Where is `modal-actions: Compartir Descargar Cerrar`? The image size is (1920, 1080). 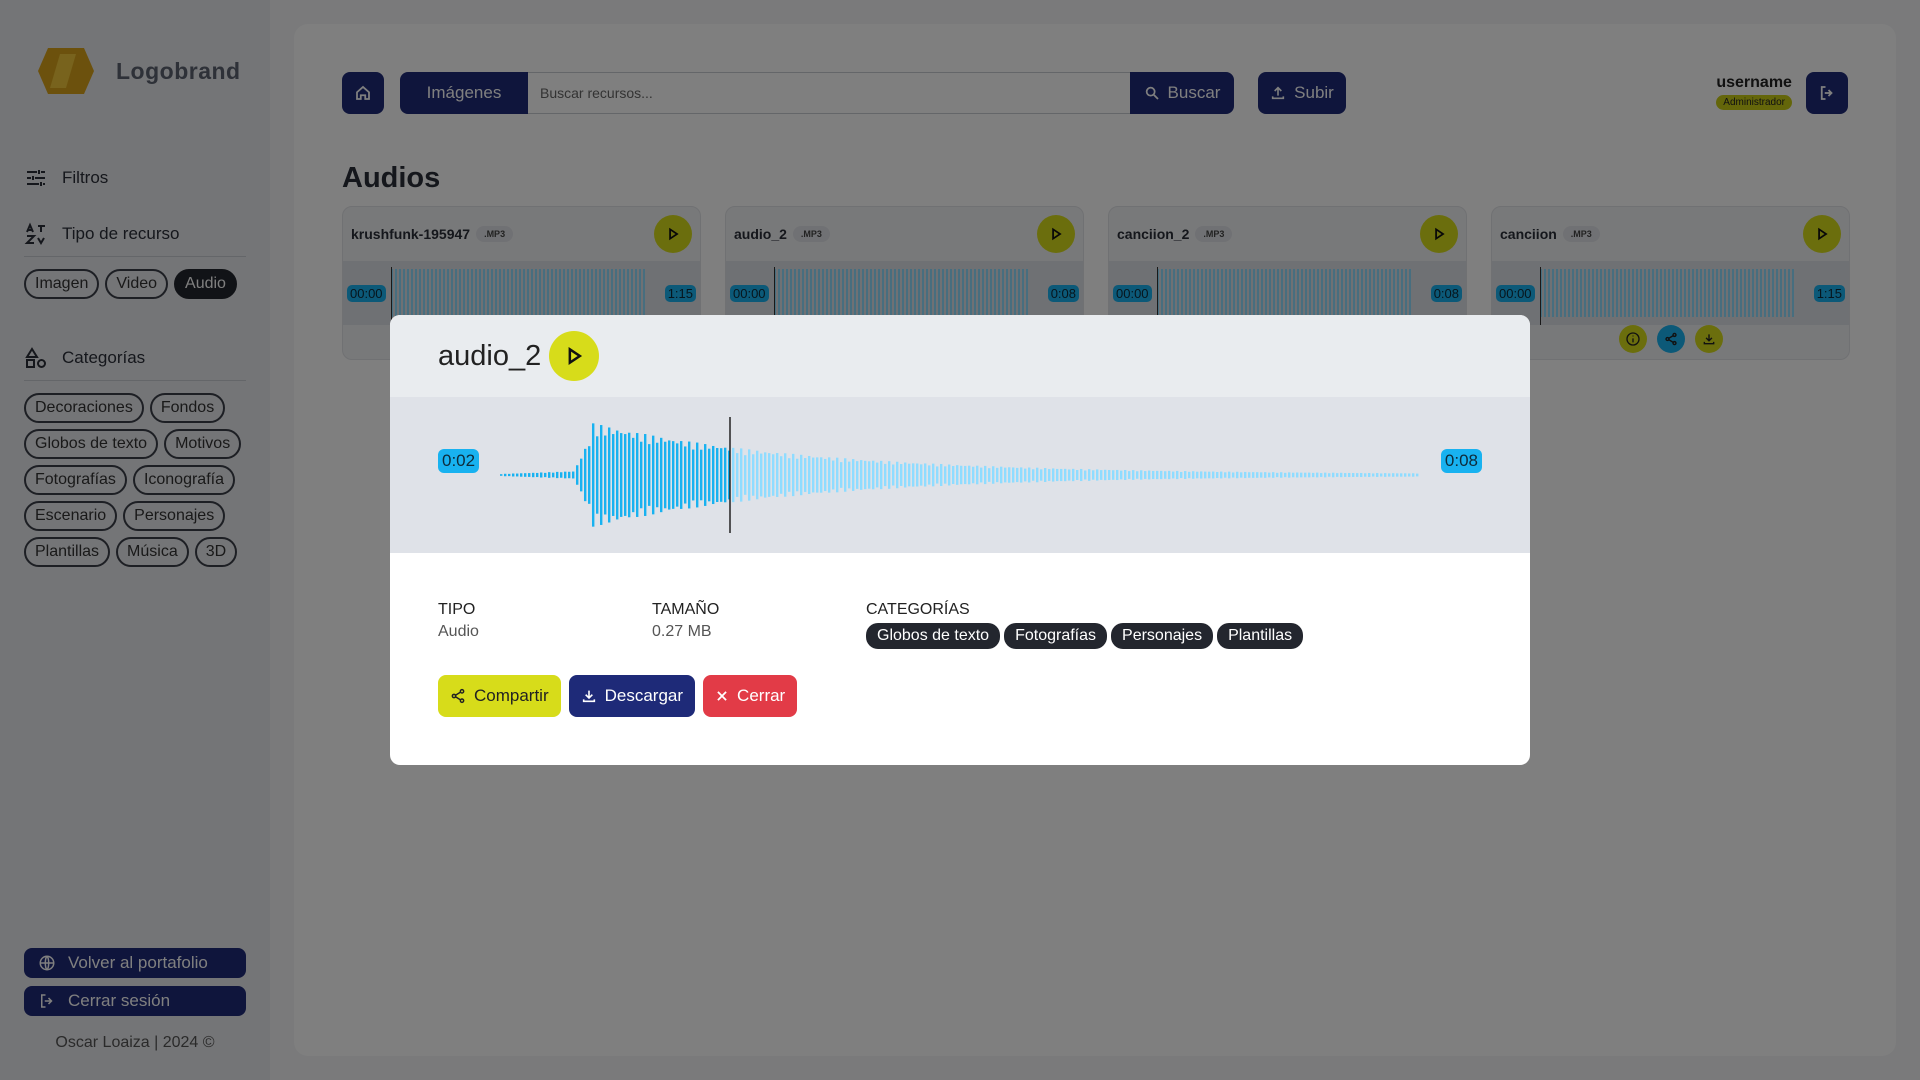 modal-actions: Compartir Descargar Cerrar is located at coordinates (618, 696).